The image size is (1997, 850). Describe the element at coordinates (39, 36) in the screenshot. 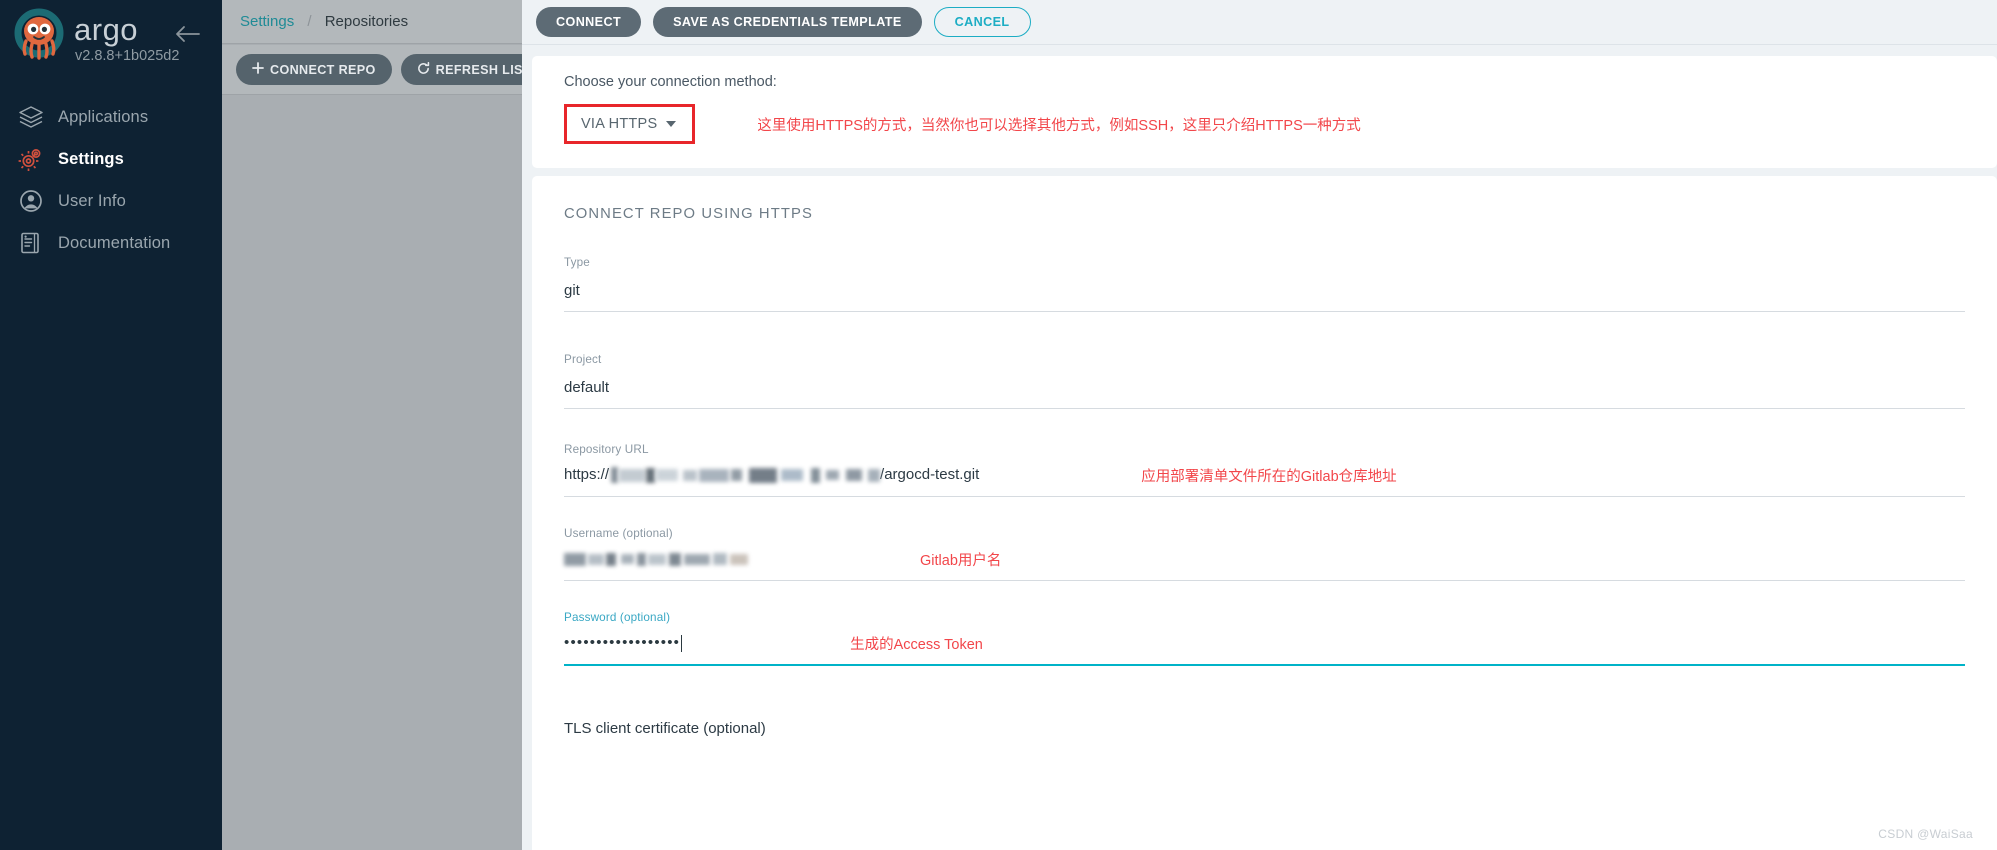

I see `argo-octopus-logo-icon` at that location.